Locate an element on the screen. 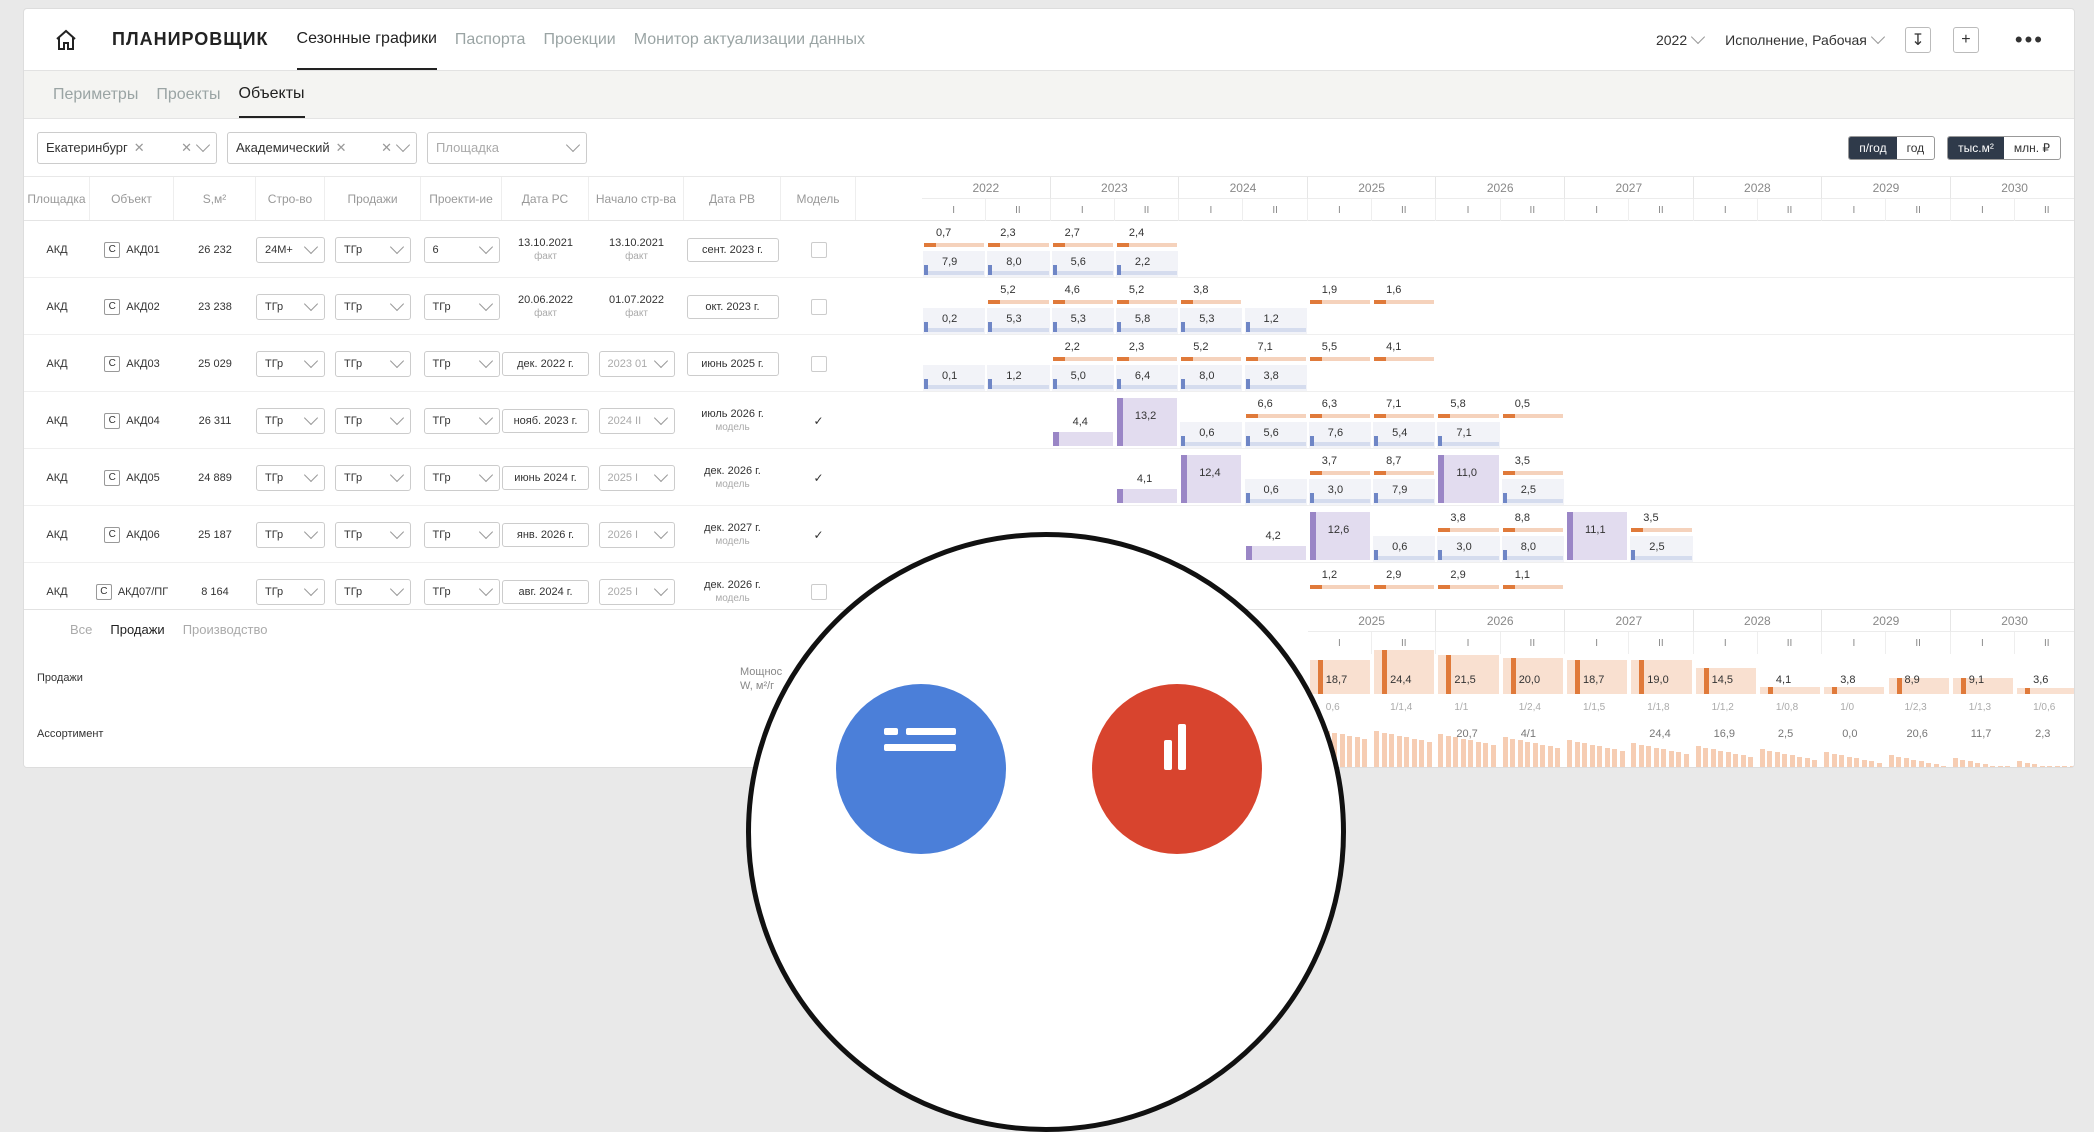  site-filter: Площадка is located at coordinates (507, 147).